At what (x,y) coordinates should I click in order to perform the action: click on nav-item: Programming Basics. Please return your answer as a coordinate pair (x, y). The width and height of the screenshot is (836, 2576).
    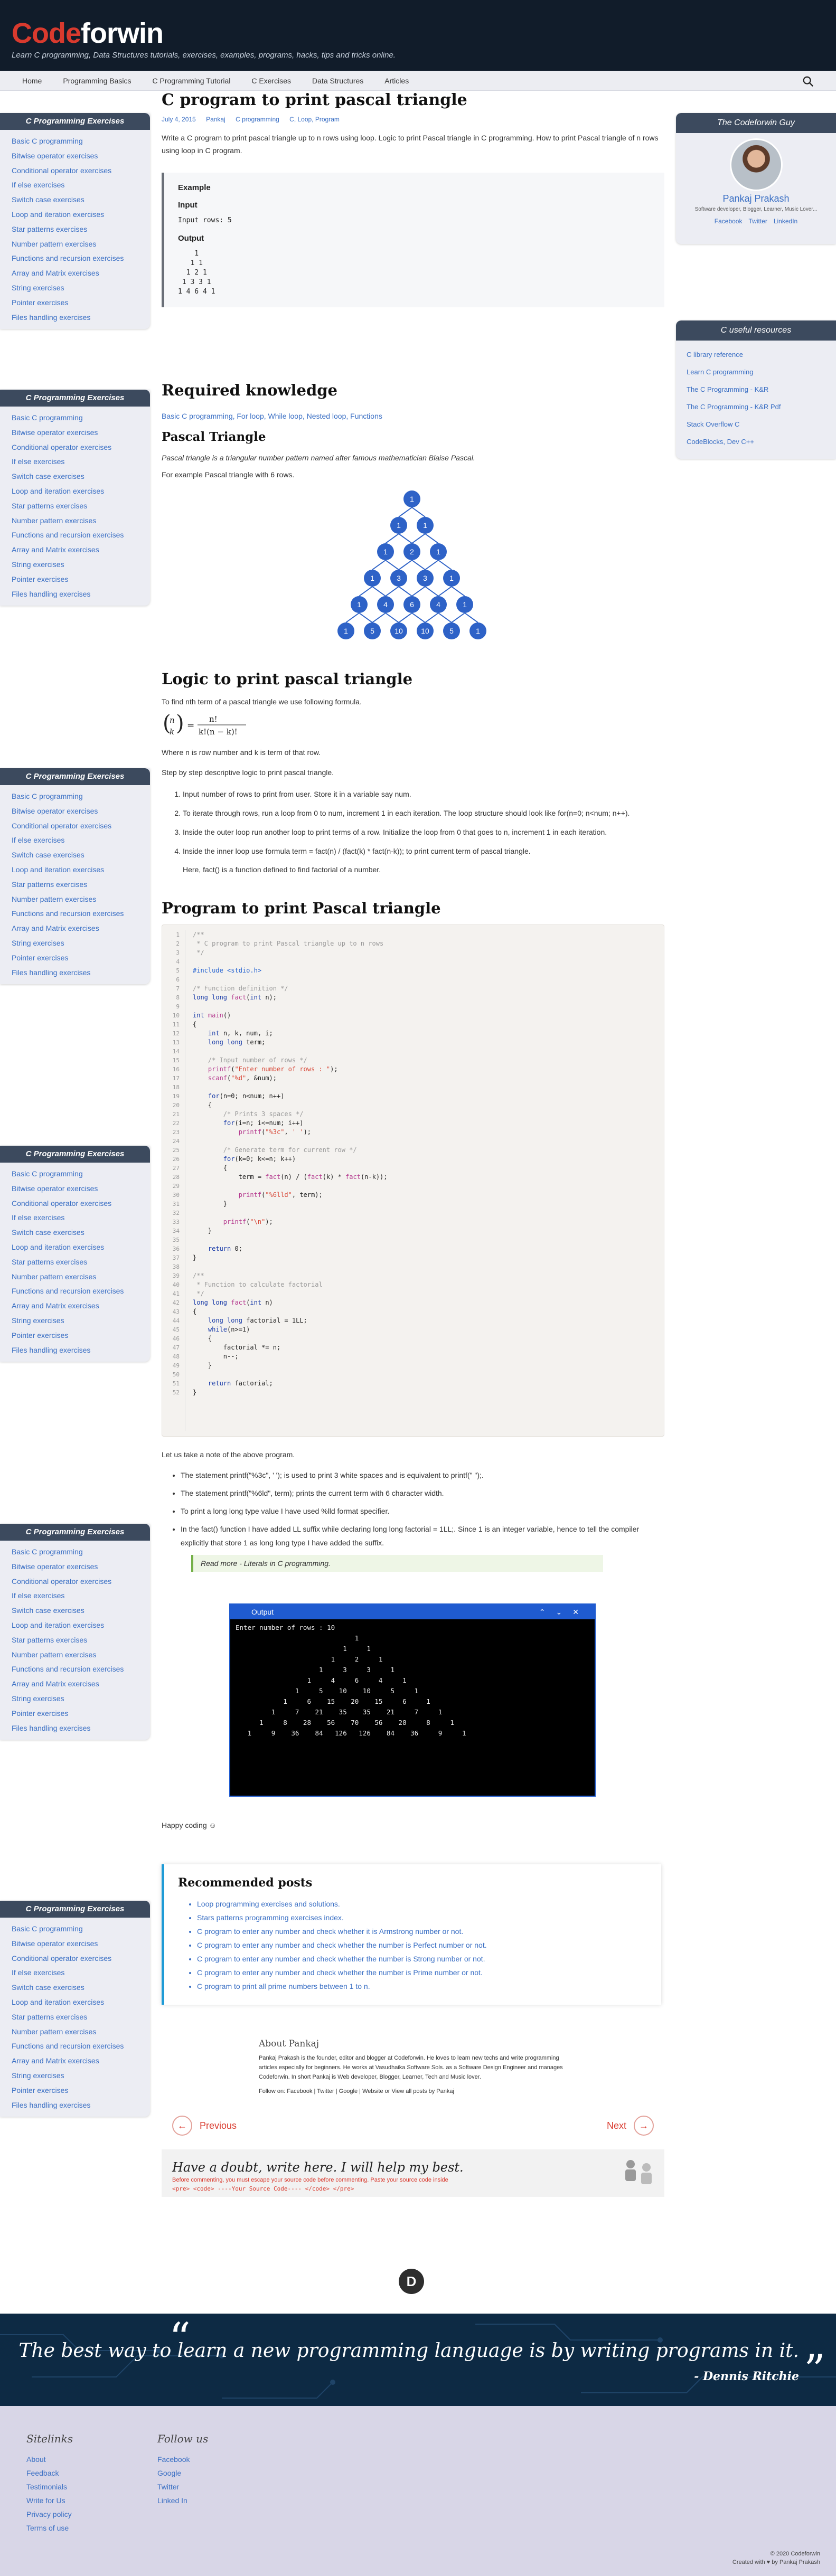
    Looking at the image, I should click on (97, 81).